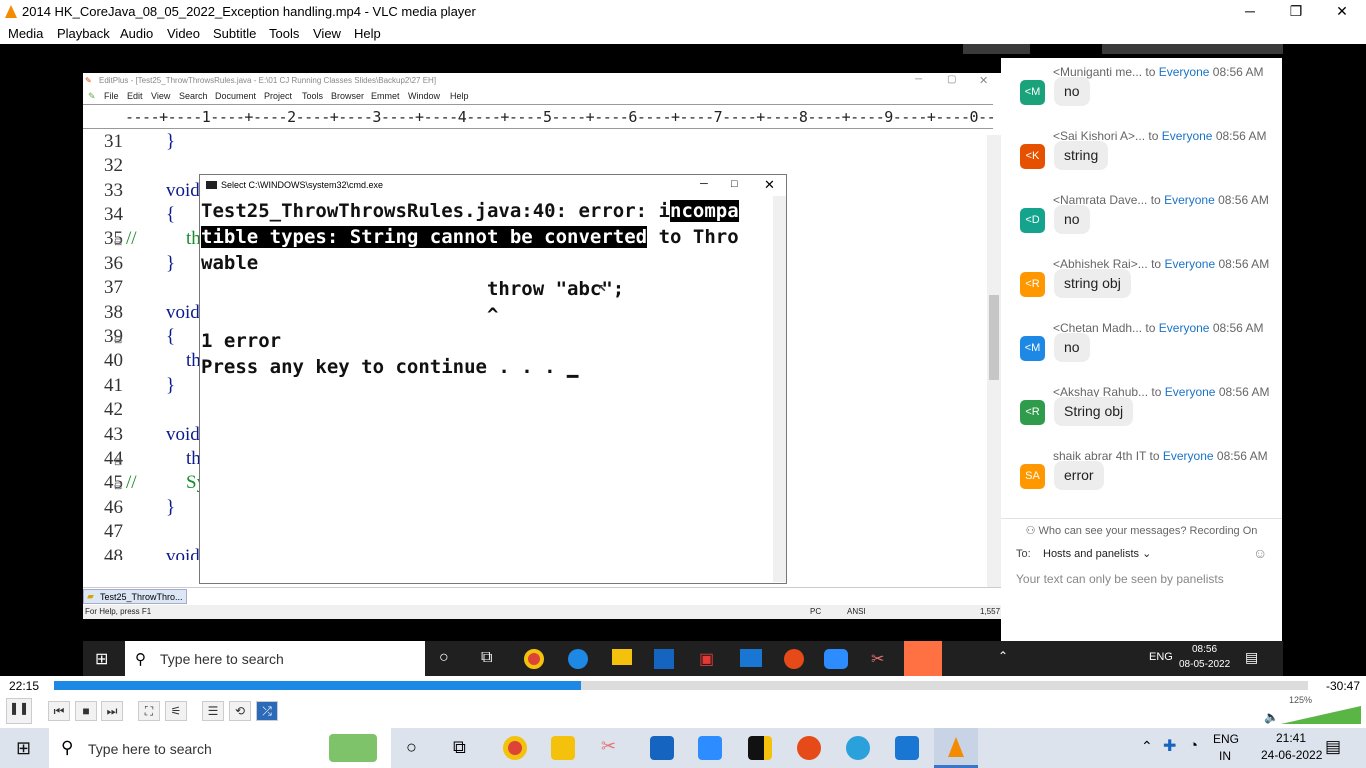 The image size is (1366, 768). I want to click on pause-button: ❚❚, so click(19, 711).